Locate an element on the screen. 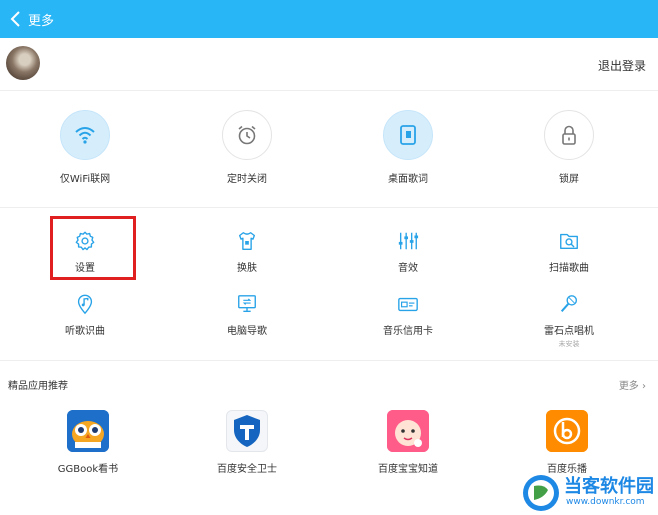  logout-button: 退出登录 is located at coordinates (622, 65).